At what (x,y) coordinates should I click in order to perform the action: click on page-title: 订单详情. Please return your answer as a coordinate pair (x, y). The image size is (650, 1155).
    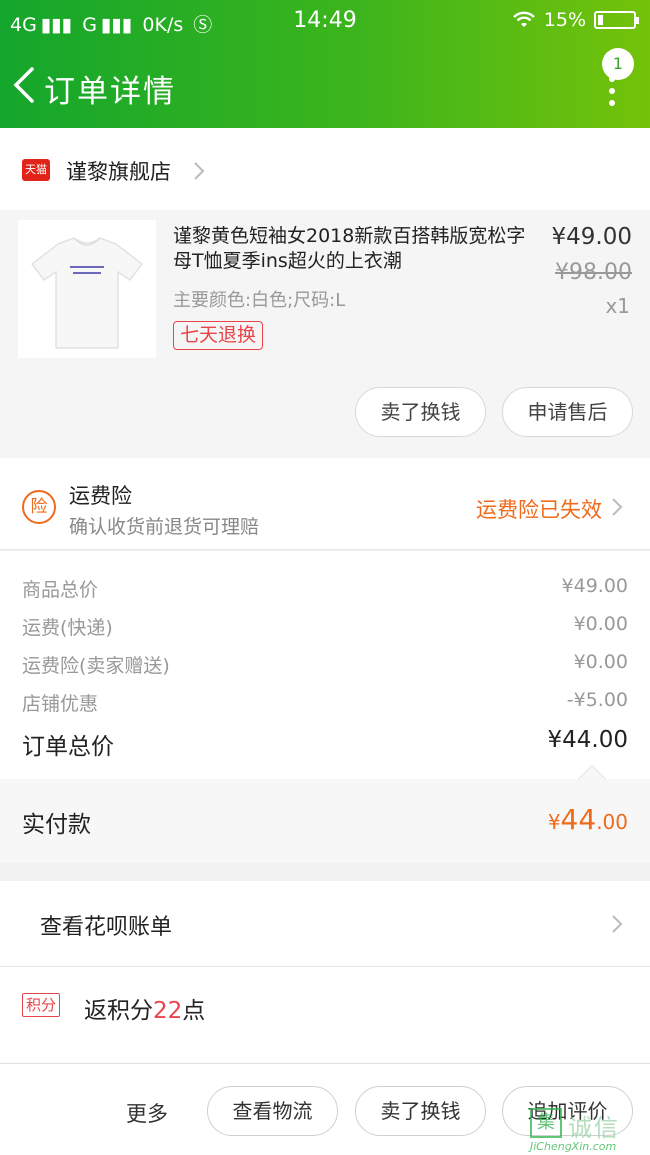
    Looking at the image, I should click on (110, 92).